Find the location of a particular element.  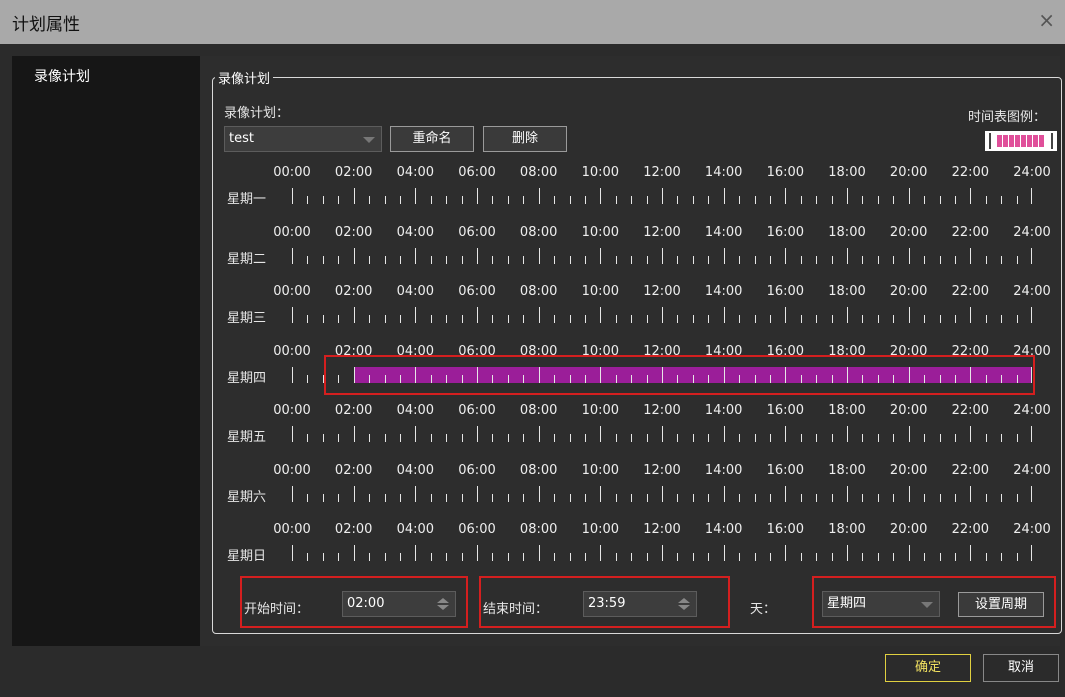

end-time-label: 结束时间： is located at coordinates (516, 609).